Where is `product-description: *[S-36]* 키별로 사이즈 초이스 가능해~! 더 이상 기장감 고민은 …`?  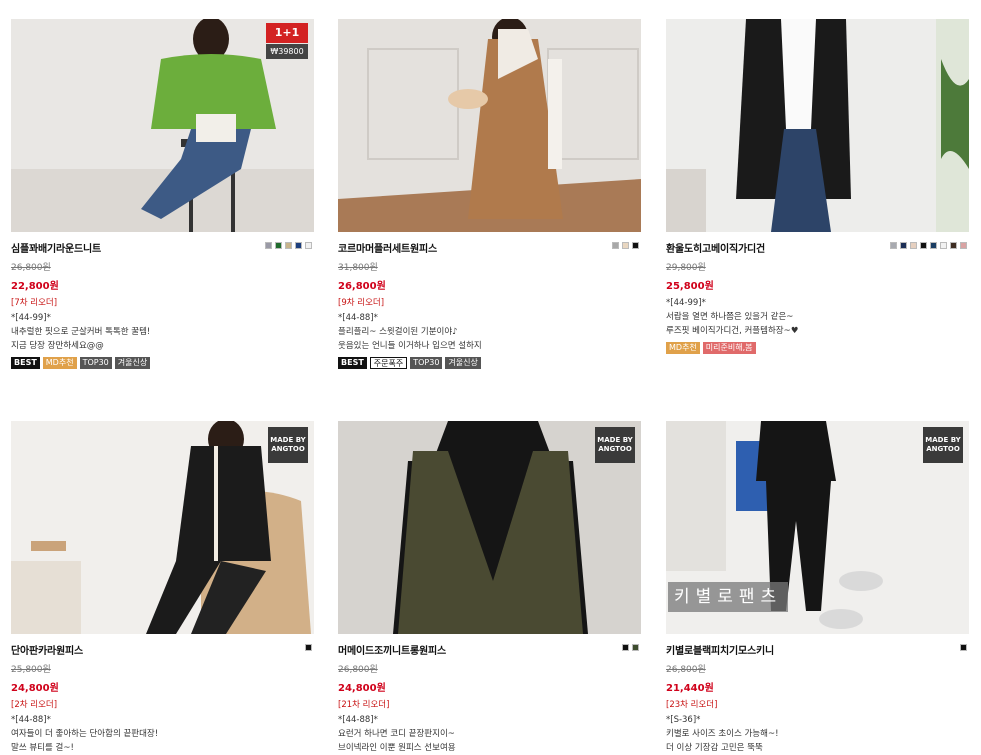
product-description: *[S-36]* 키별로 사이즈 초이스 가능해~! 더 이상 기장감 고민은 … is located at coordinates (817, 734).